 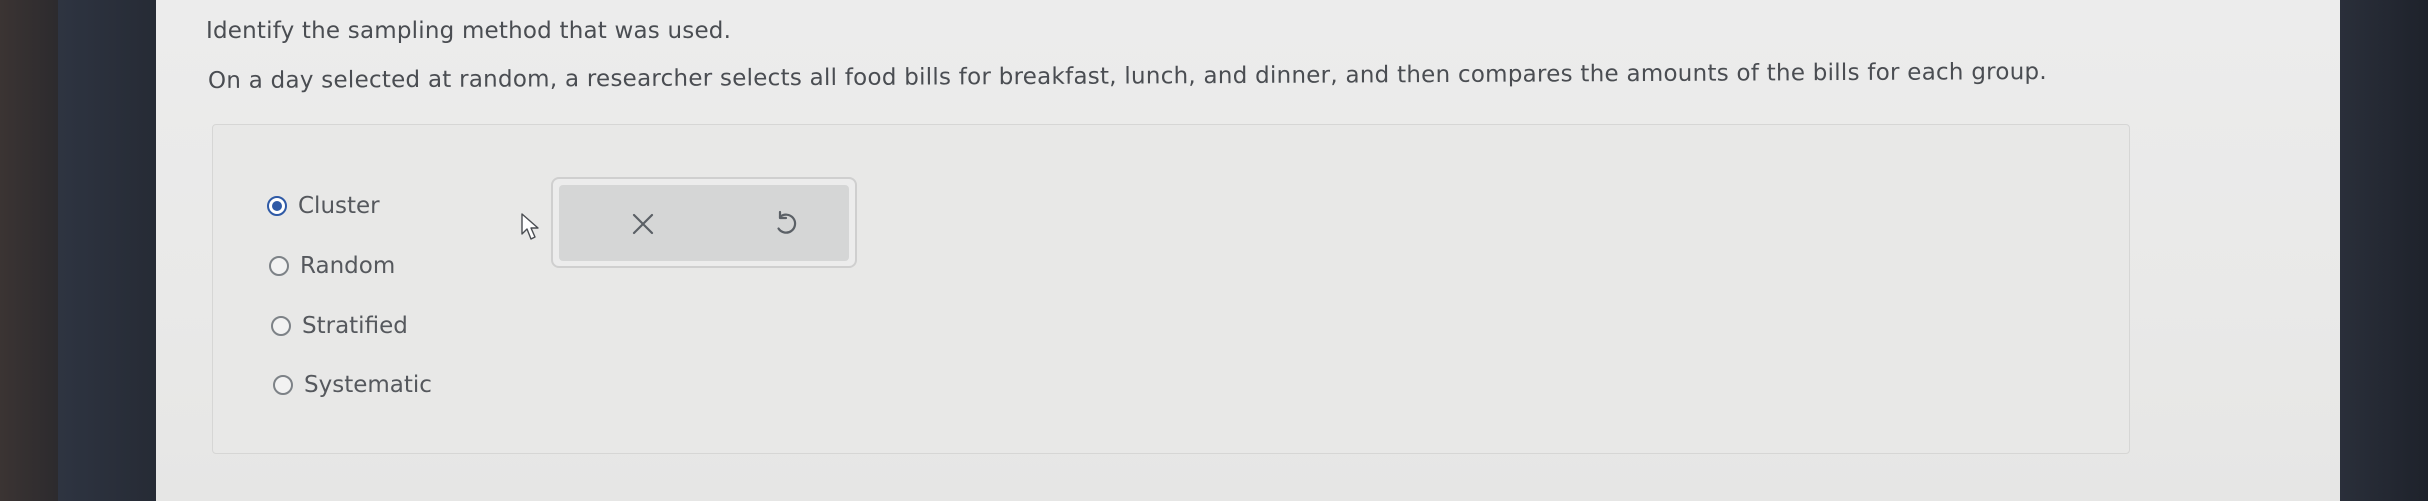 I want to click on answer-action-box, so click(x=704, y=222).